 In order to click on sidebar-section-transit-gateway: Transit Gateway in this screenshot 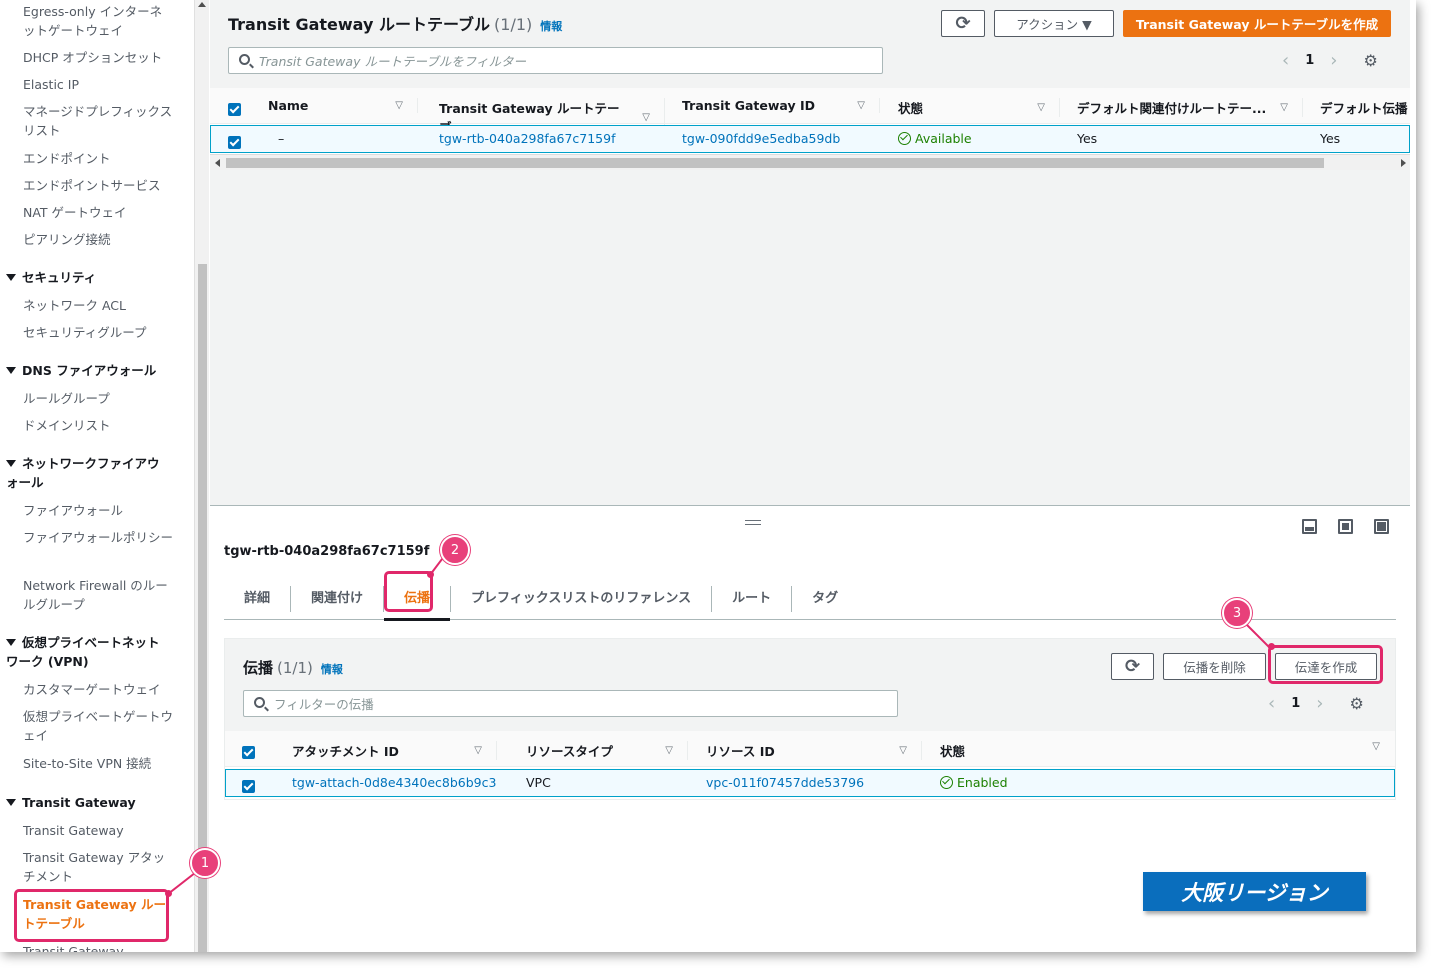, I will do `click(91, 802)`.